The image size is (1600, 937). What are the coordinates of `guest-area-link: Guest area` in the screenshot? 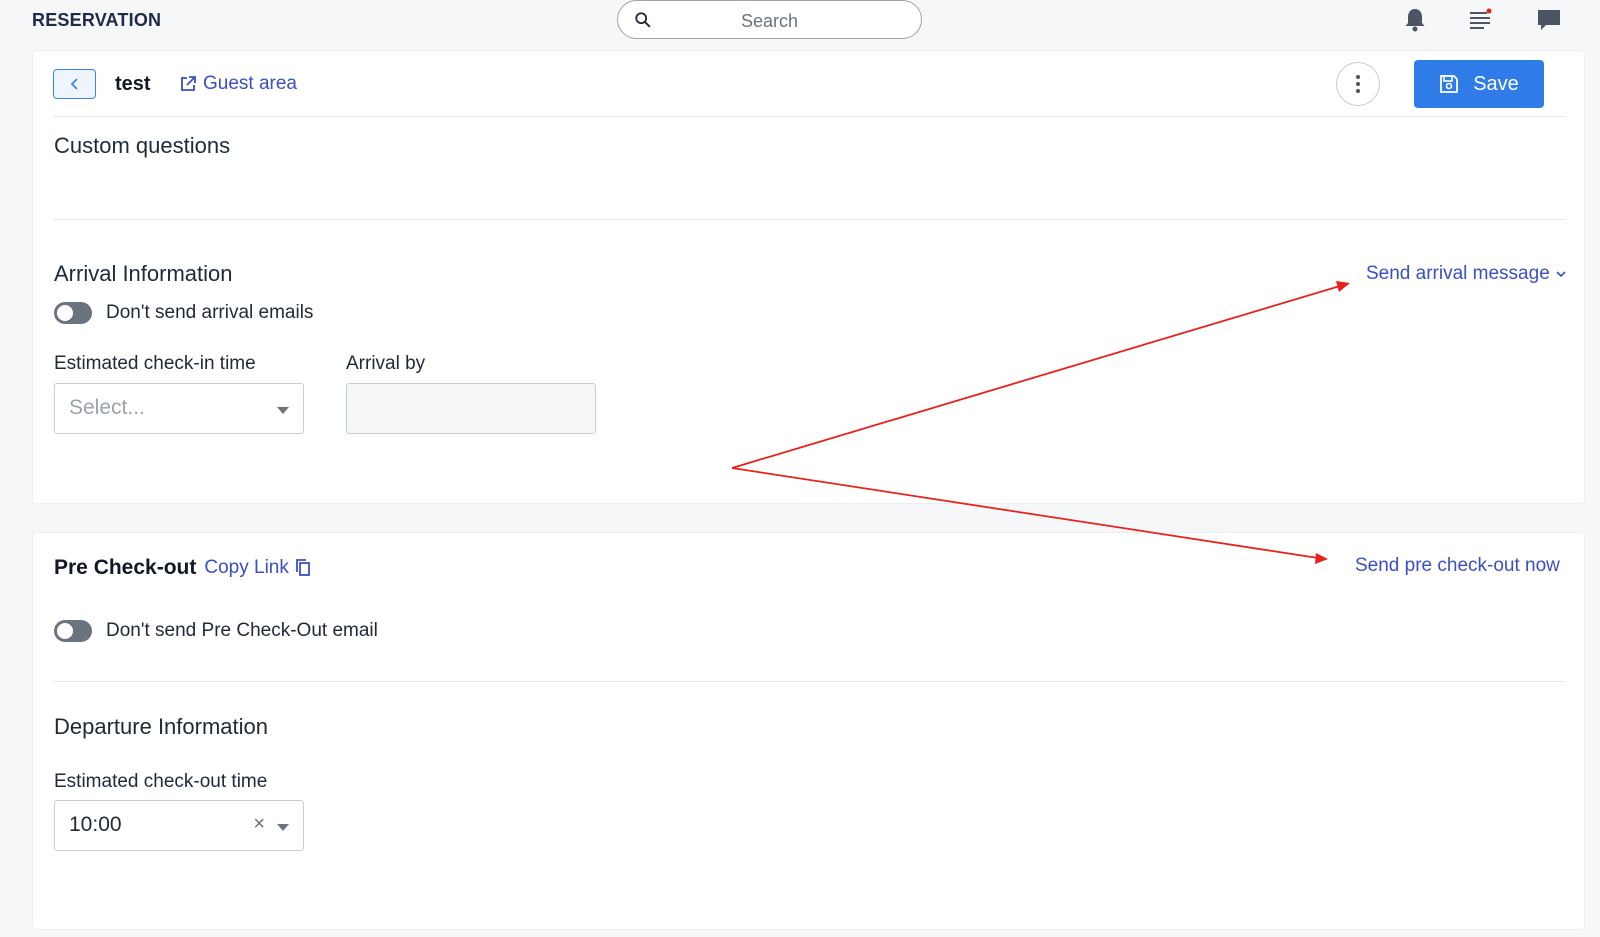 It's located at (238, 84).